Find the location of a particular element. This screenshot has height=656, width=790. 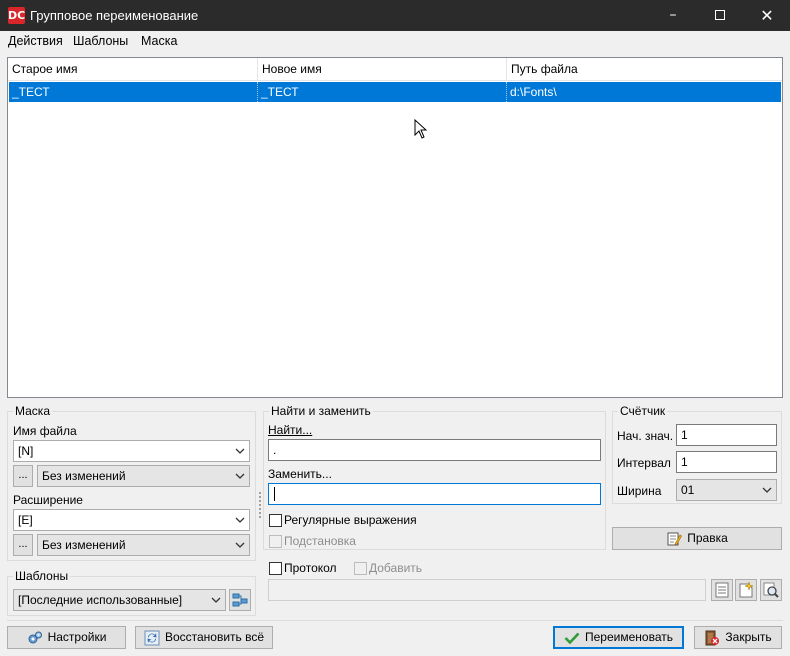

hierarchy-icon is located at coordinates (240, 600).